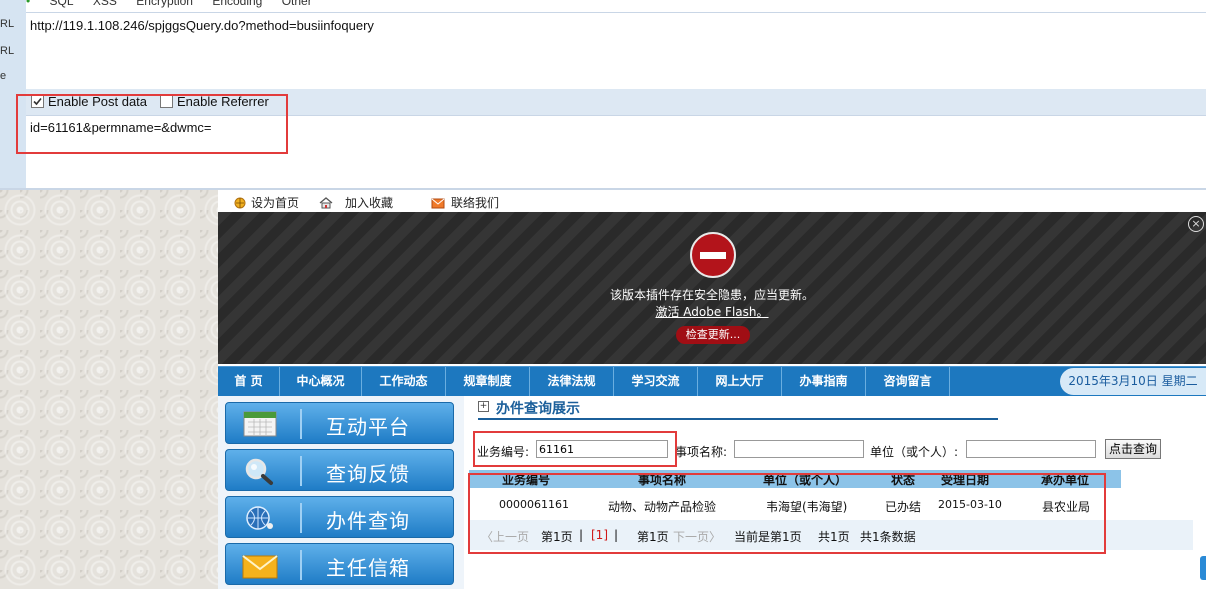 The width and height of the screenshot is (1206, 589). I want to click on contact-us-link: 联络我们, so click(465, 202).